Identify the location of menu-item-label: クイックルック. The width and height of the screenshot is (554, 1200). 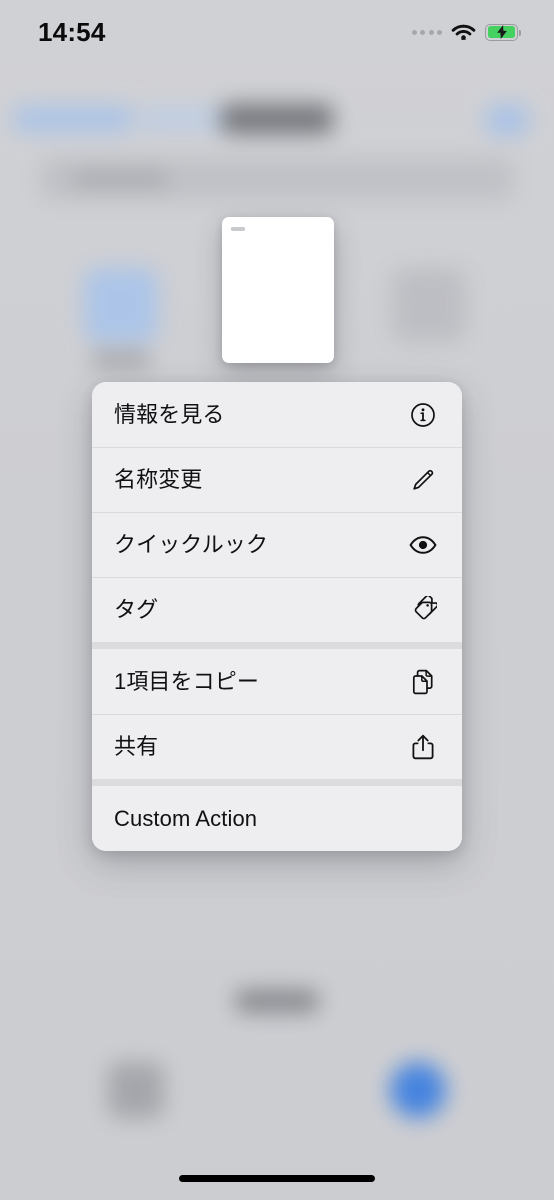
(191, 544).